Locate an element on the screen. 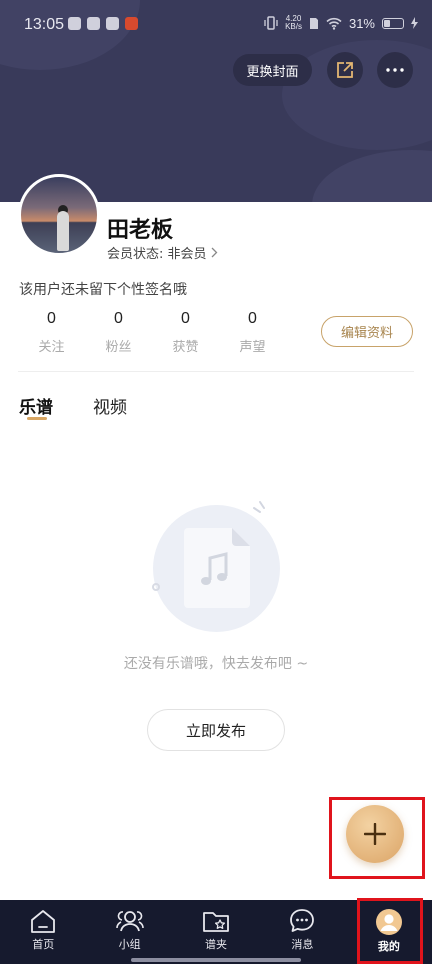 The image size is (432, 964). user-signature: 该用户还未留下个性签名哦 is located at coordinates (103, 290).